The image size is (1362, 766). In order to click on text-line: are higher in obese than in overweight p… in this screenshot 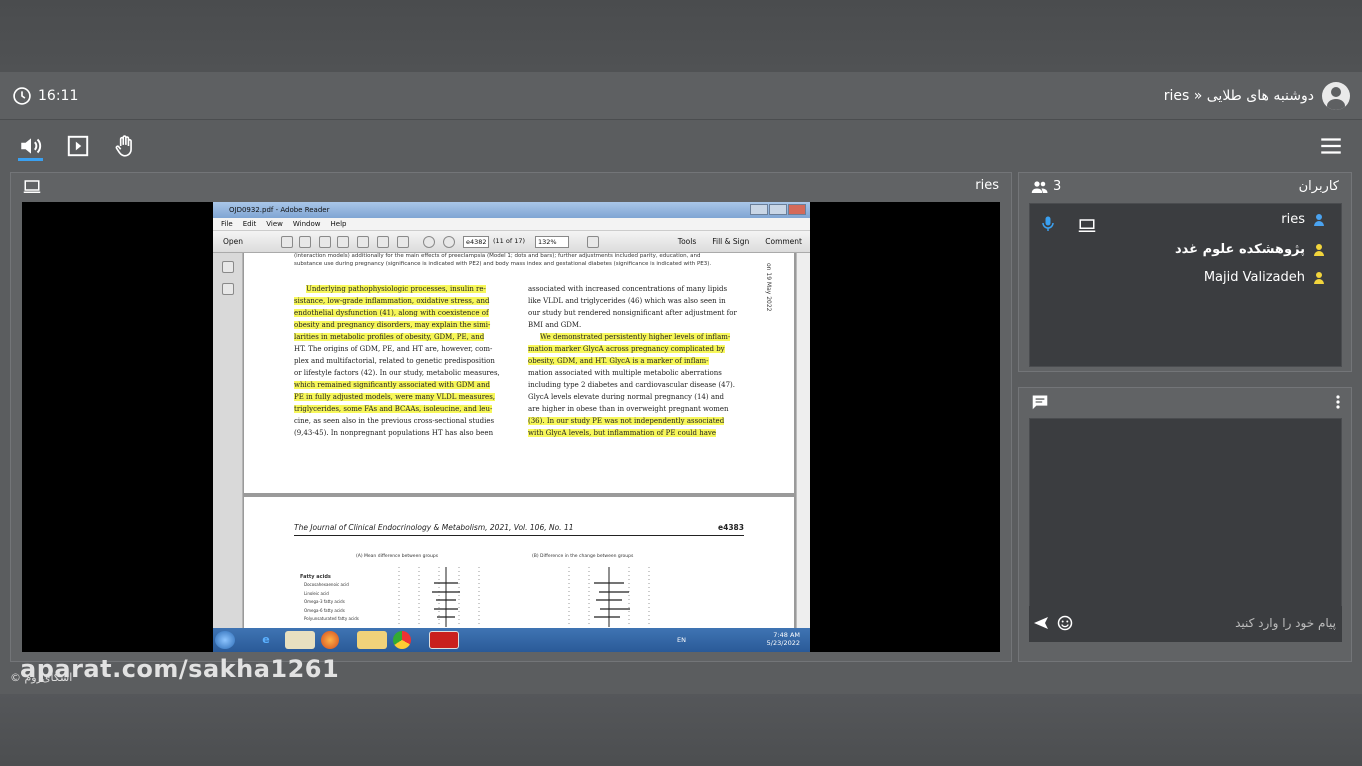, I will do `click(628, 409)`.